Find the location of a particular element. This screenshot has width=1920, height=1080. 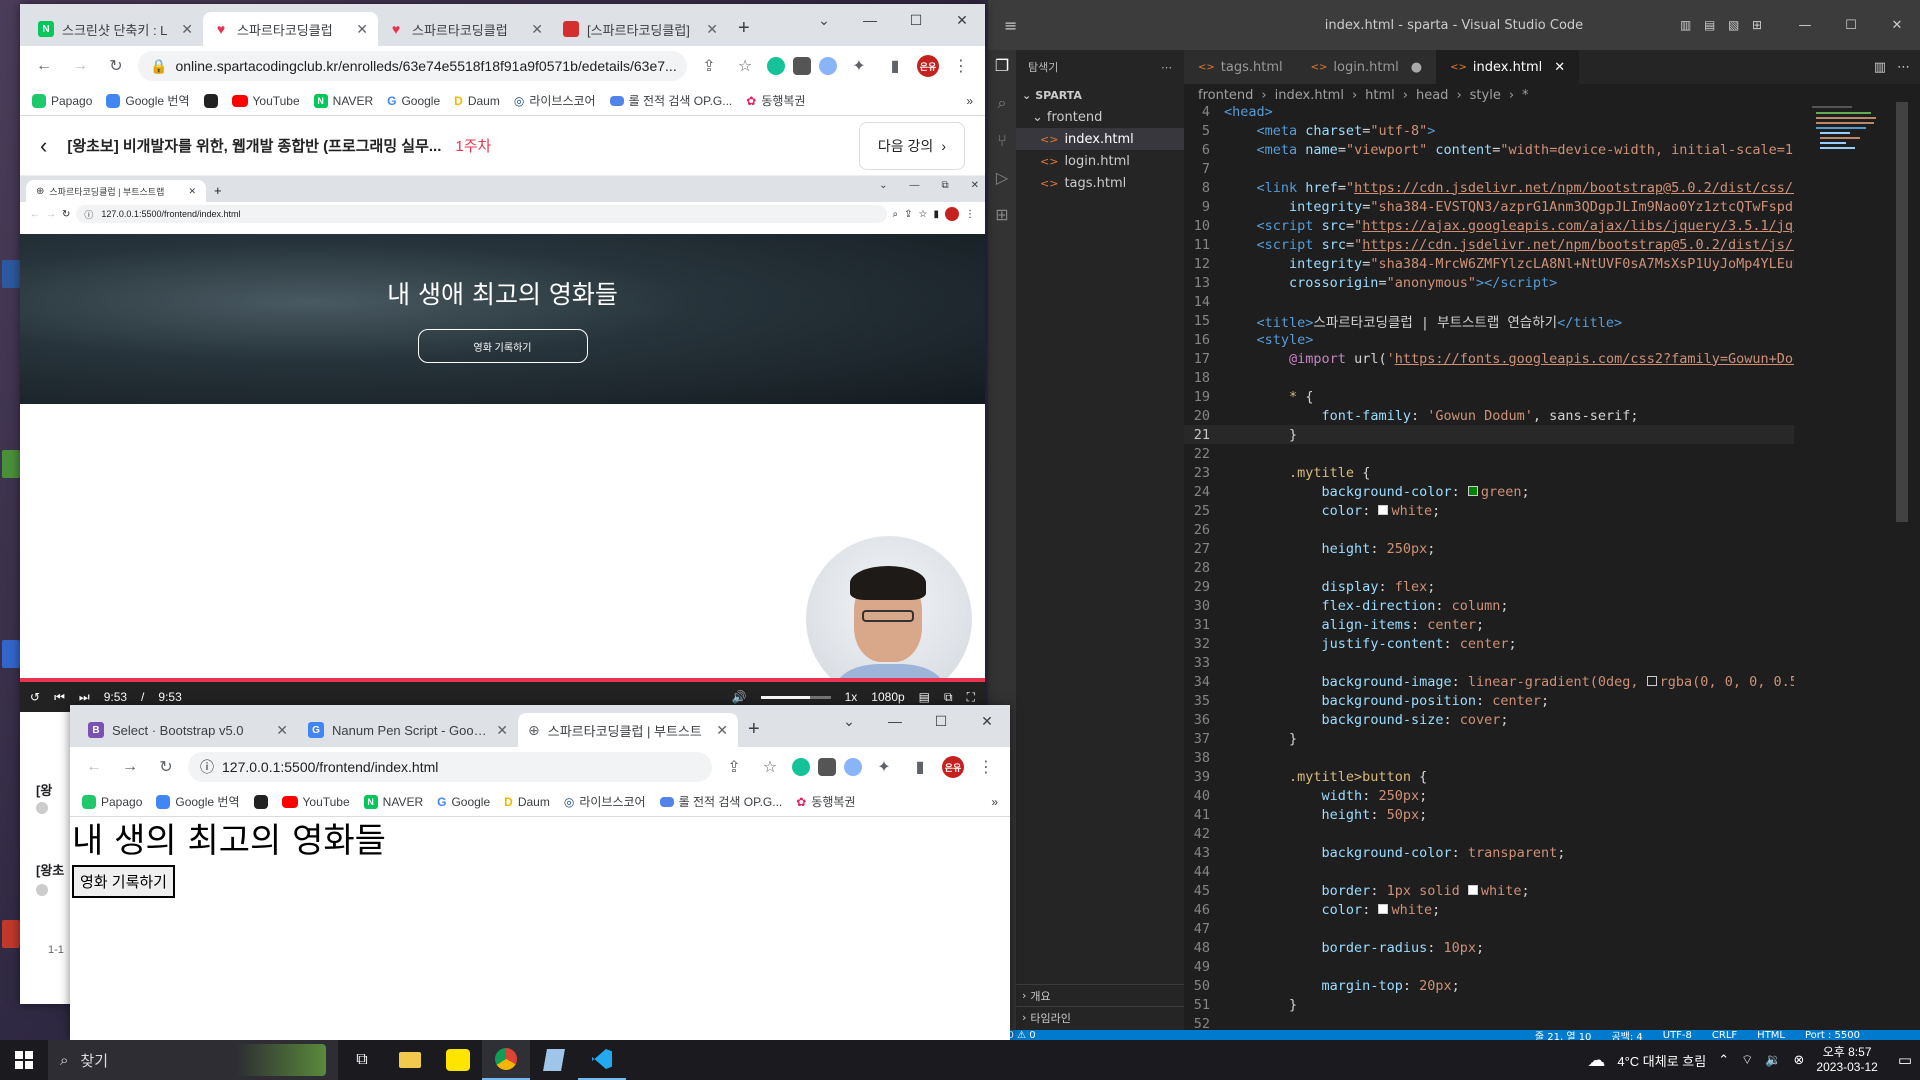

code-line: 19 * { is located at coordinates (1489, 396).